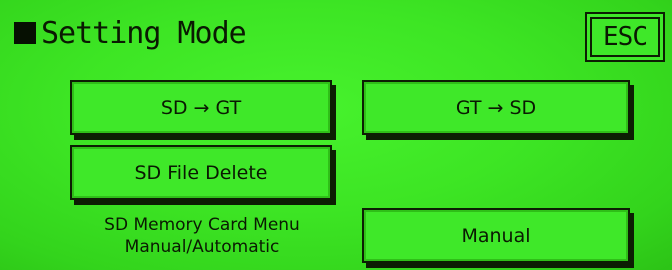 This screenshot has width=672, height=270. I want to click on sd-card-mode-label: SD Memory Card Menu Manual/Automatic, so click(202, 236).